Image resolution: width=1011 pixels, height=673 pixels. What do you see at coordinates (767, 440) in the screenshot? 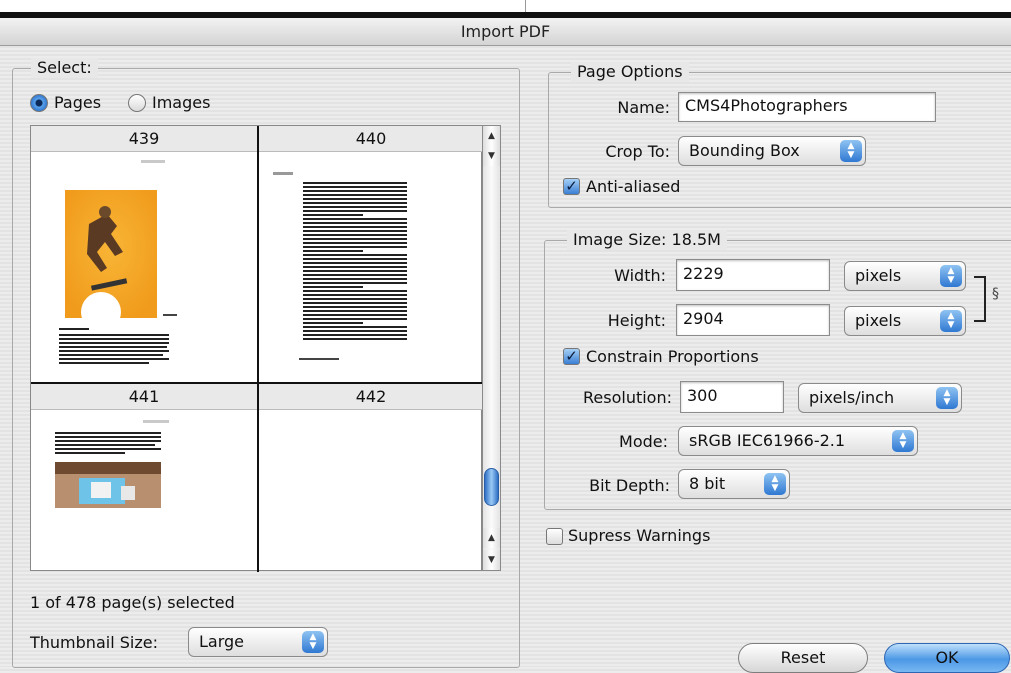
I see `mode-value: sRGB IEC61966-2.1` at bounding box center [767, 440].